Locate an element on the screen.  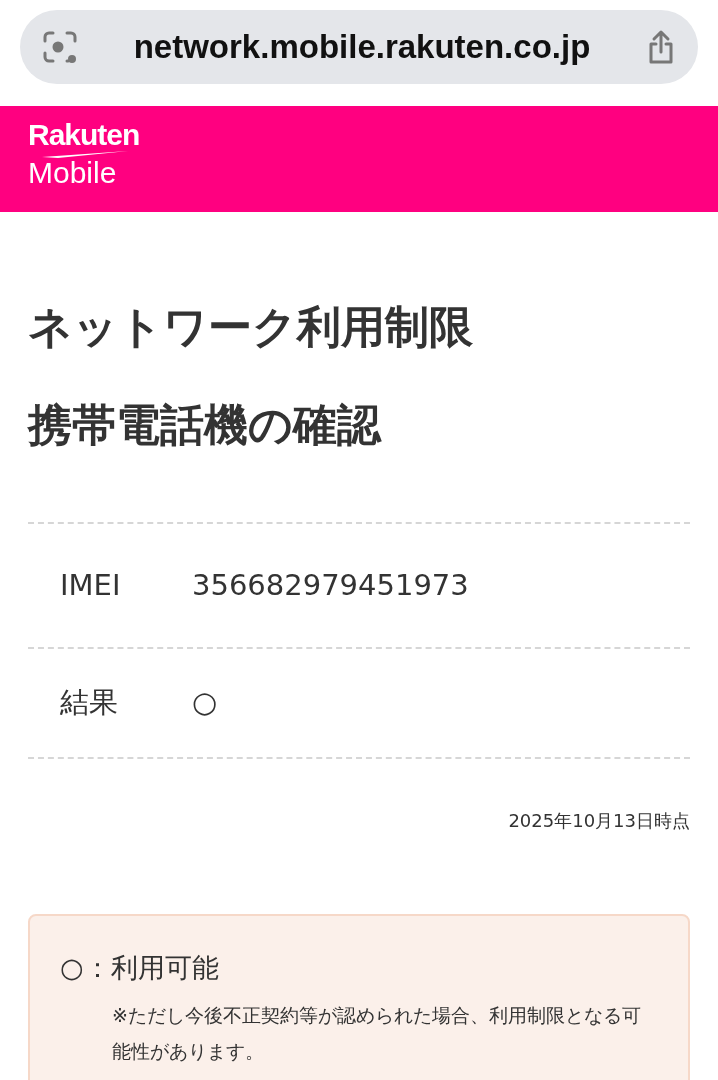
camera-scan-icon is located at coordinates (60, 47).